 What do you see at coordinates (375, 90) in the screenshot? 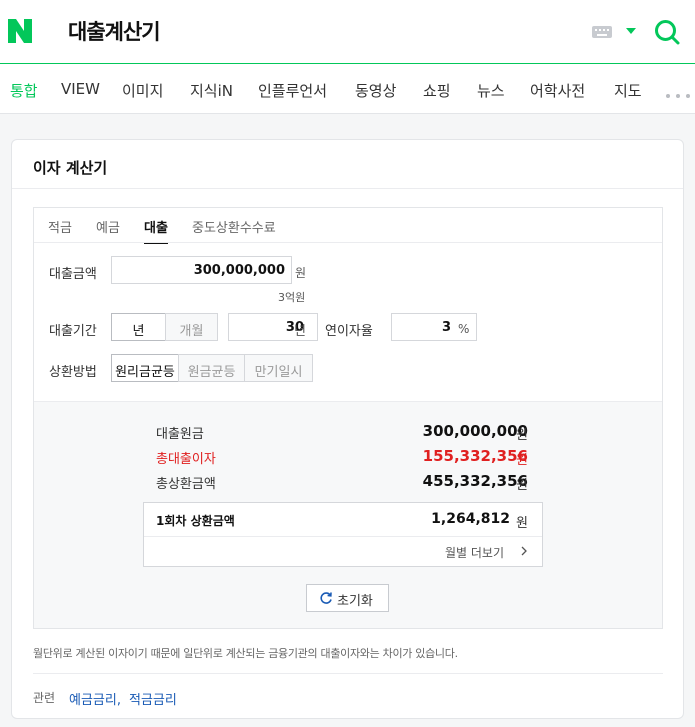
I see `tab-video: 동영상` at bounding box center [375, 90].